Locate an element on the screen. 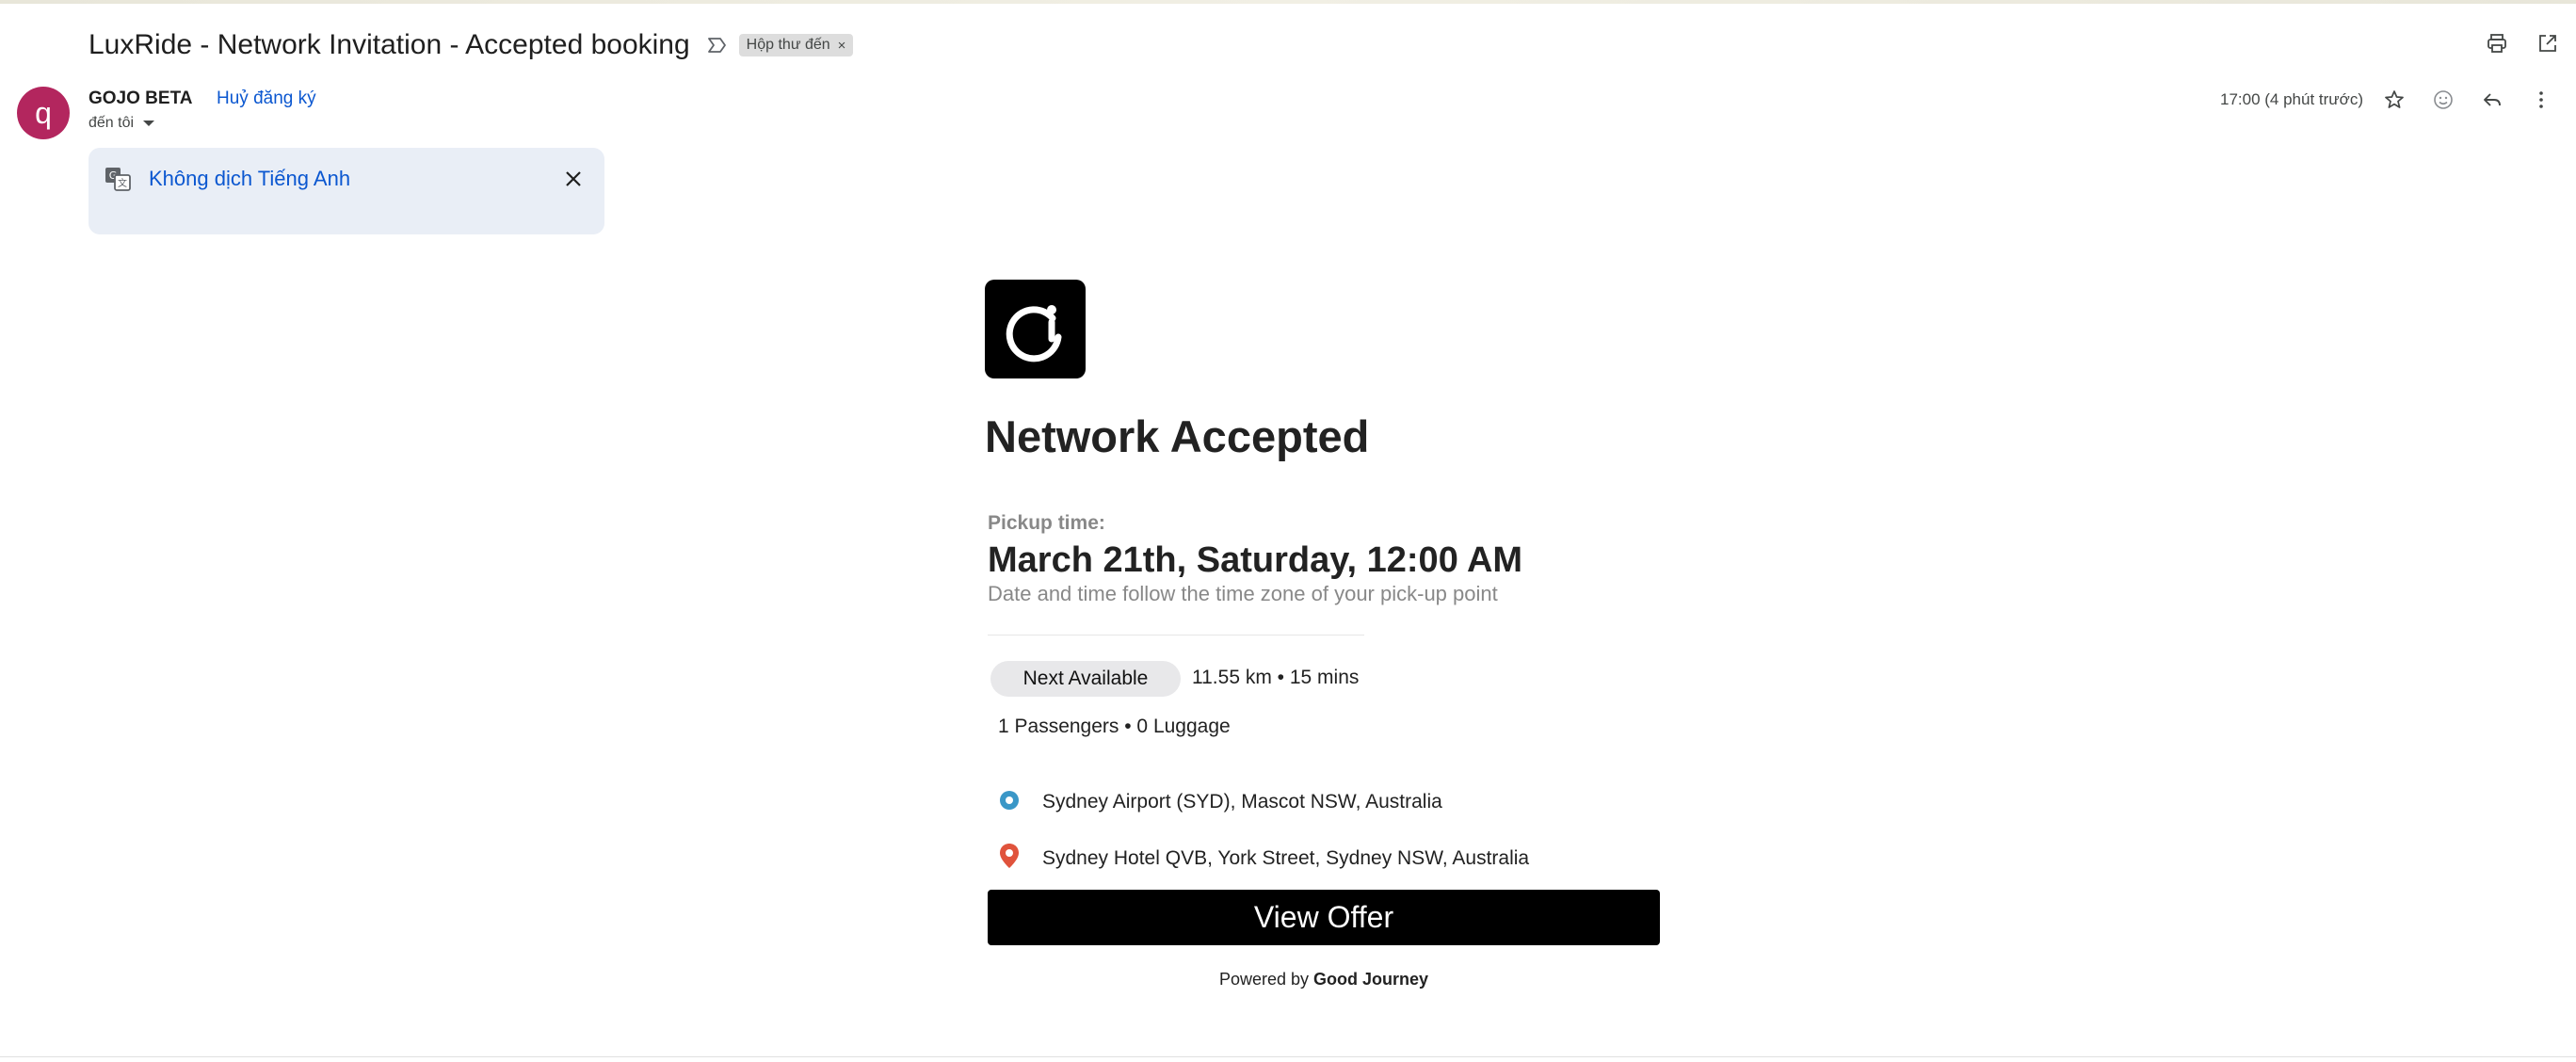 The height and width of the screenshot is (1062, 2576). svg-text: 文 is located at coordinates (122, 183).